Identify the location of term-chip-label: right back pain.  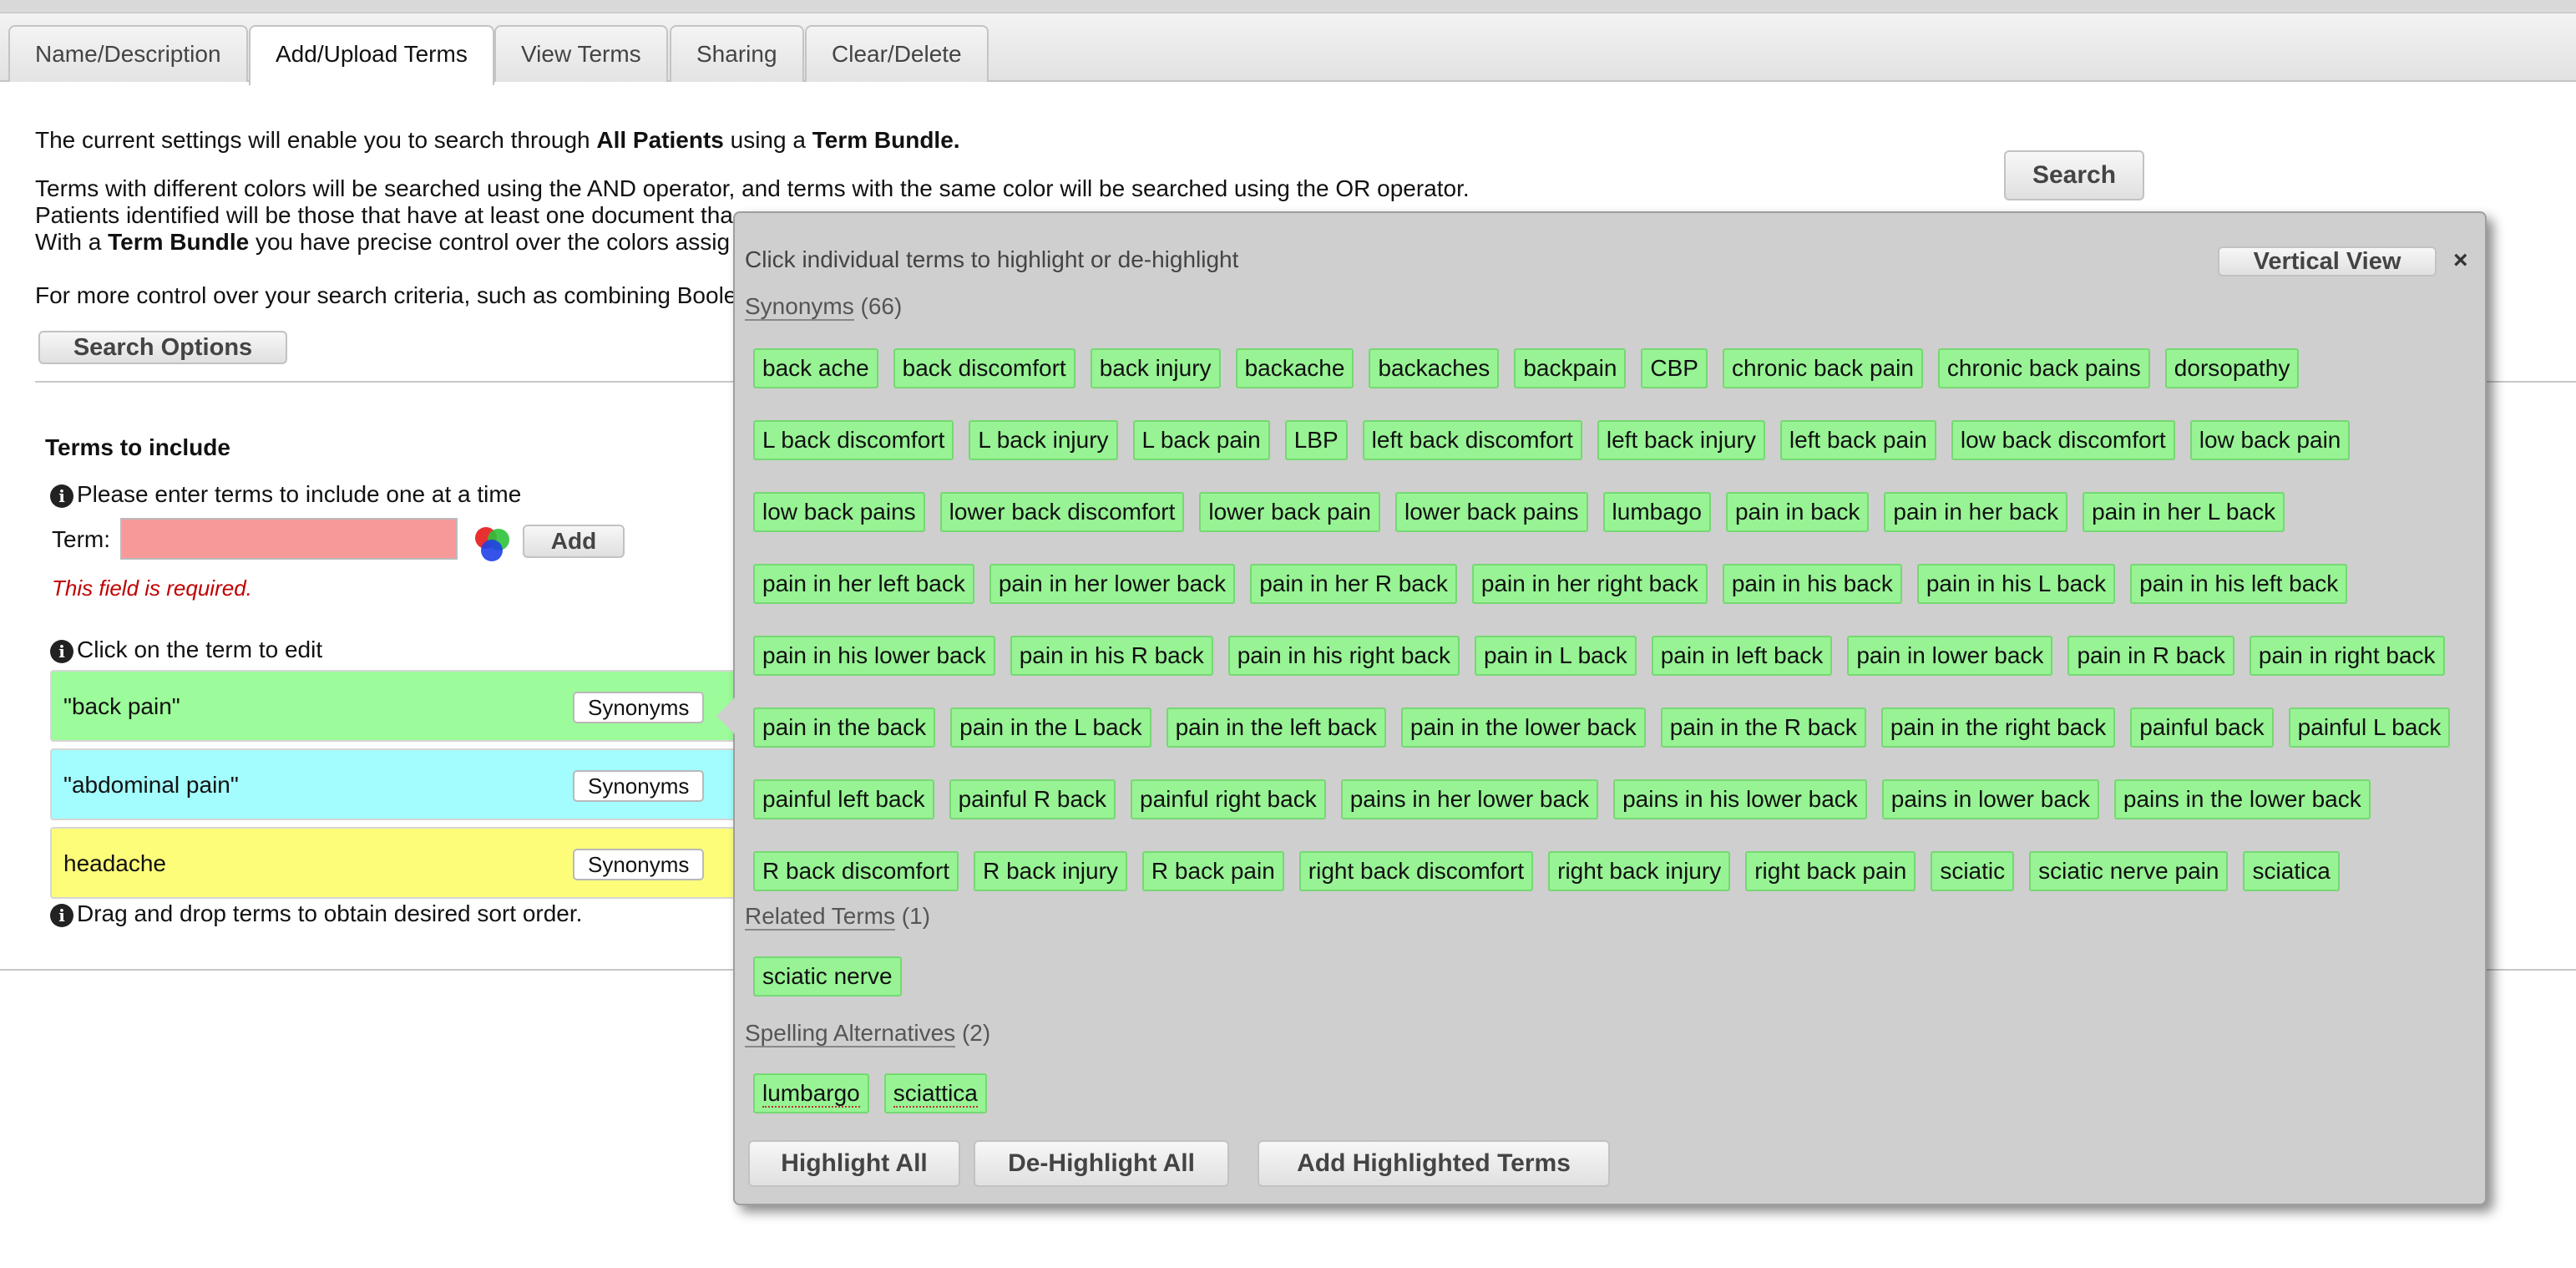
(1830, 871).